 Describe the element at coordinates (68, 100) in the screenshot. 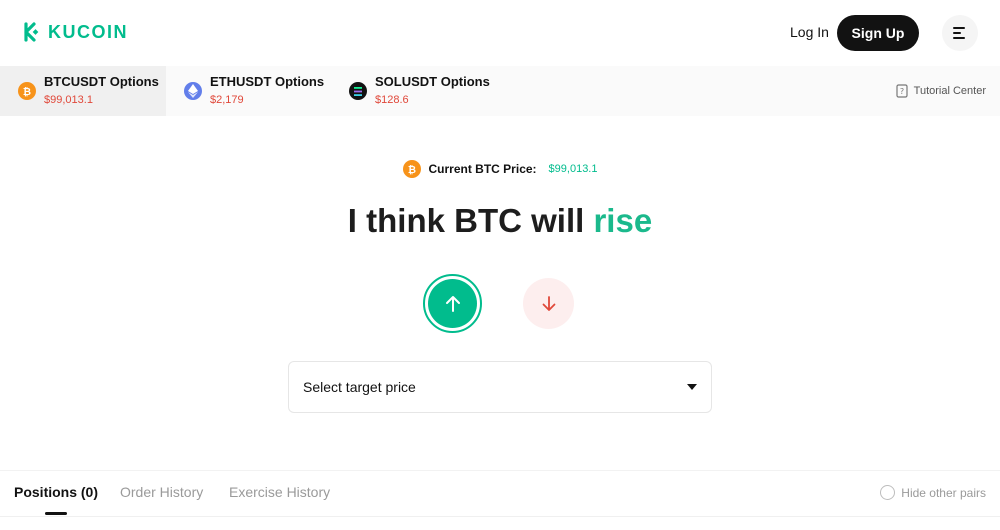

I see `pair-price: $99,013.1` at that location.